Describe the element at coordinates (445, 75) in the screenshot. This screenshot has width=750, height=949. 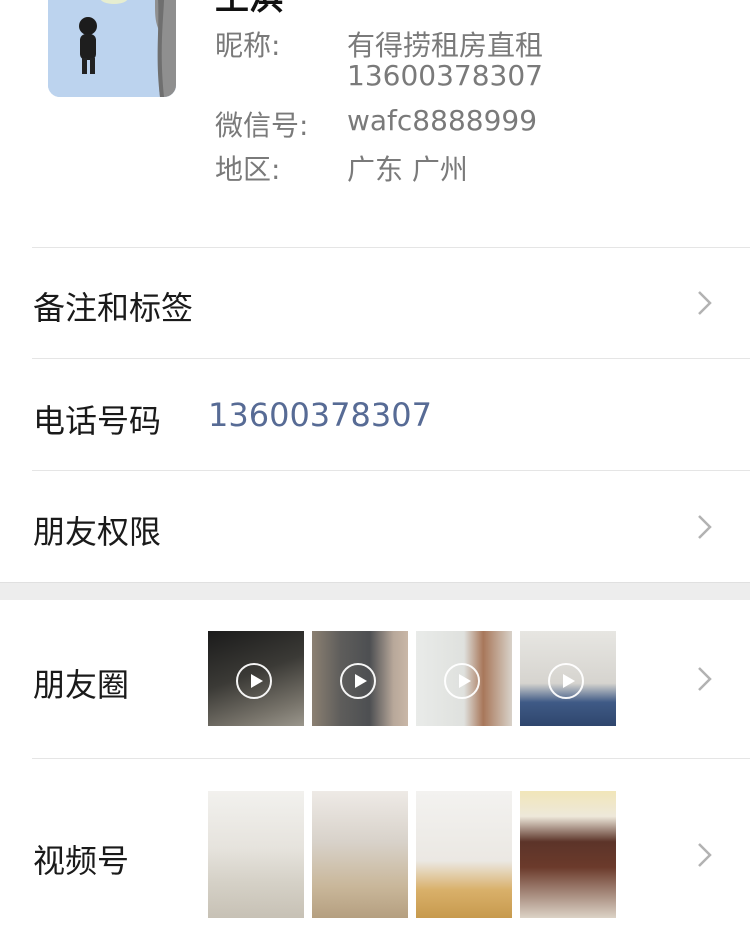
I see `nickname-value-line2: 13600378307` at that location.